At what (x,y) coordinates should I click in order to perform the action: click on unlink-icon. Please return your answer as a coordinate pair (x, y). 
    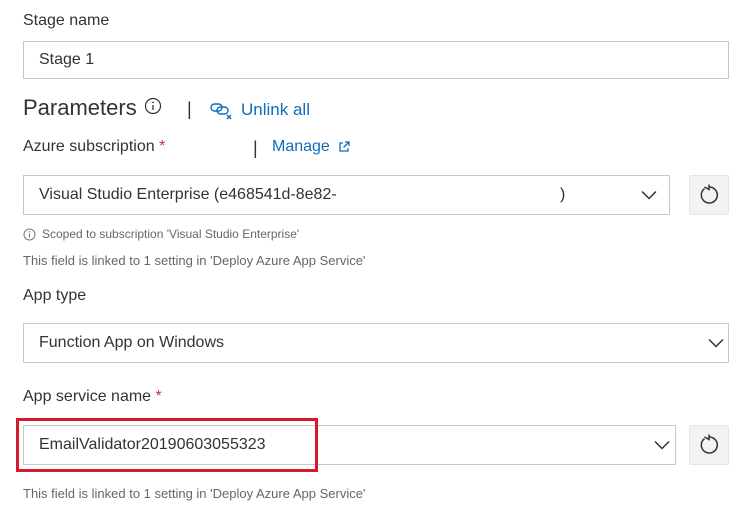
    Looking at the image, I should click on (221, 110).